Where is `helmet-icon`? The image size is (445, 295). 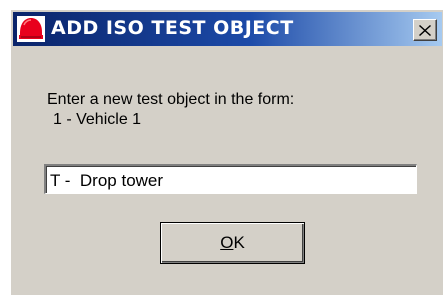
helmet-icon is located at coordinates (31, 29).